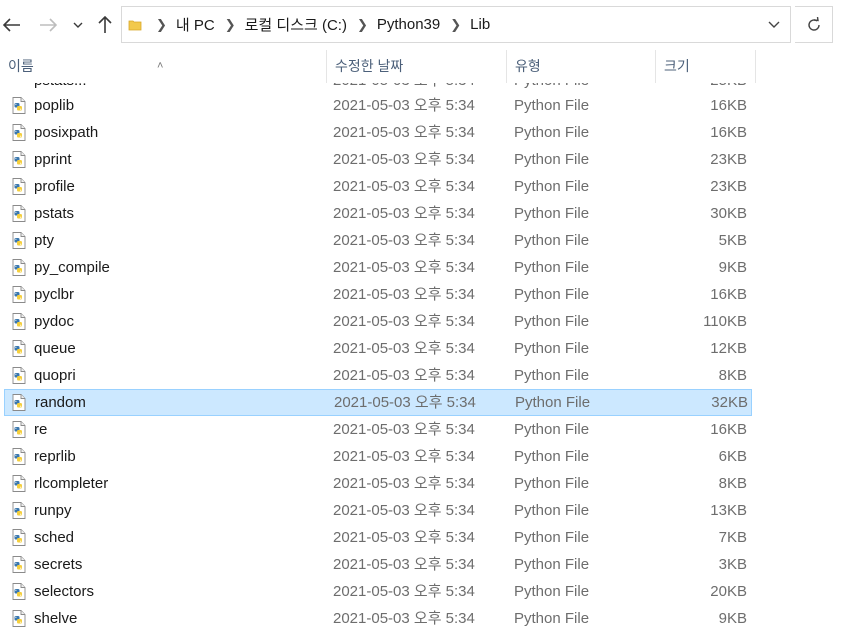 Image resolution: width=851 pixels, height=636 pixels. What do you see at coordinates (12, 25) in the screenshot?
I see `back-button` at bounding box center [12, 25].